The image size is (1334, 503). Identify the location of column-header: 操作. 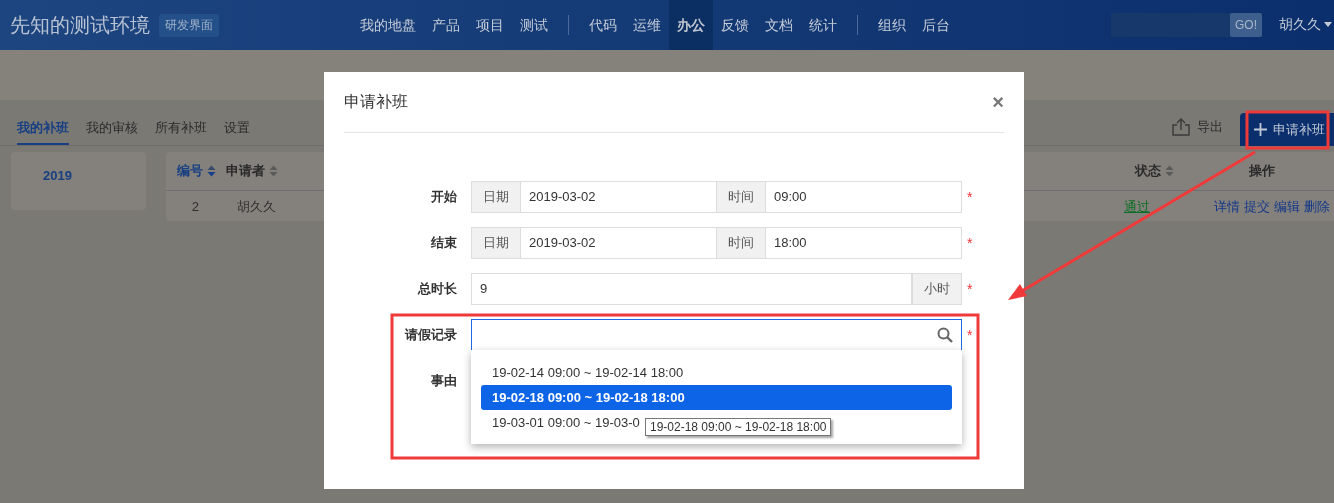
(1261, 171).